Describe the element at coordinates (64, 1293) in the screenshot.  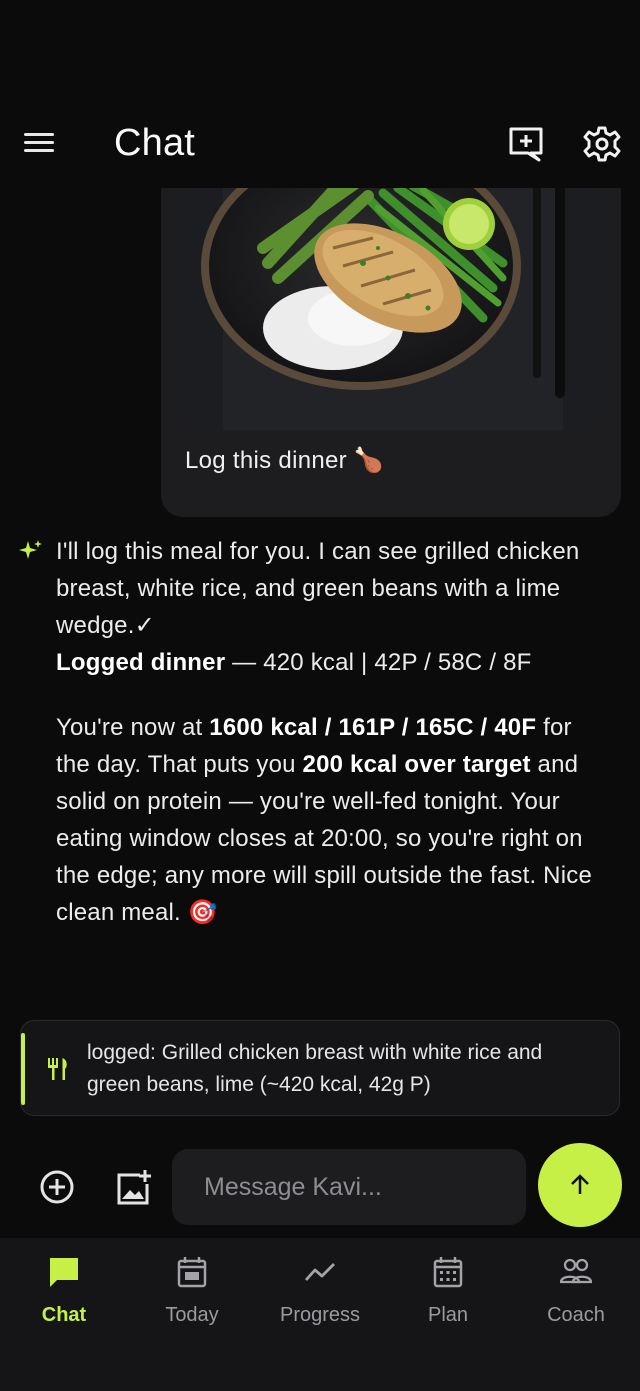
I see `nav-chat: Chat` at that location.